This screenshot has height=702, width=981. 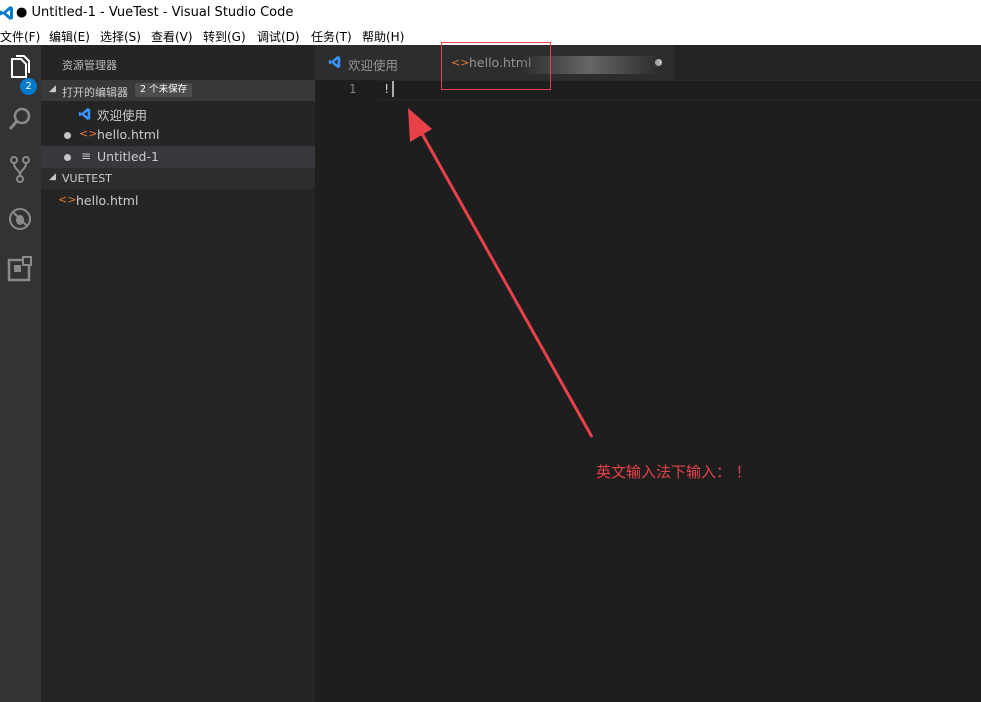 I want to click on annotation-arrow-icon, so click(x=501, y=273).